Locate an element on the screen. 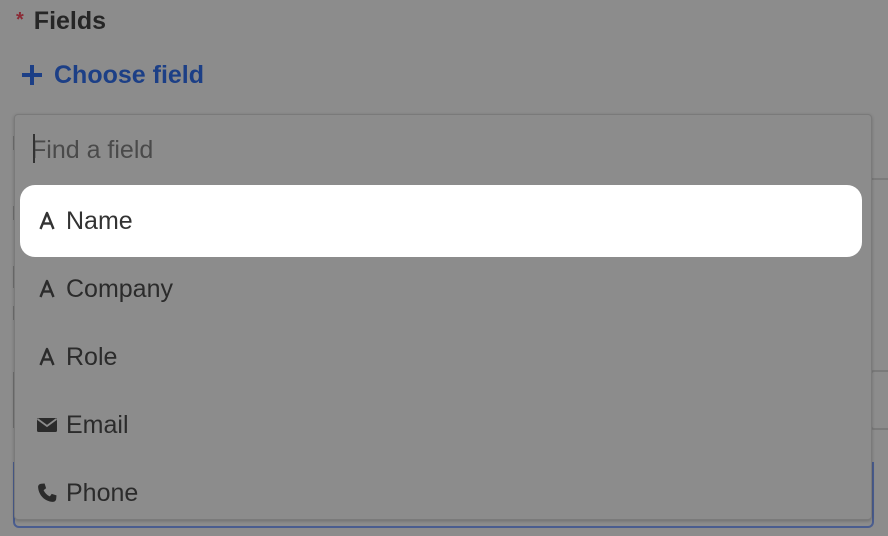  field-option-name: Name is located at coordinates (441, 221).